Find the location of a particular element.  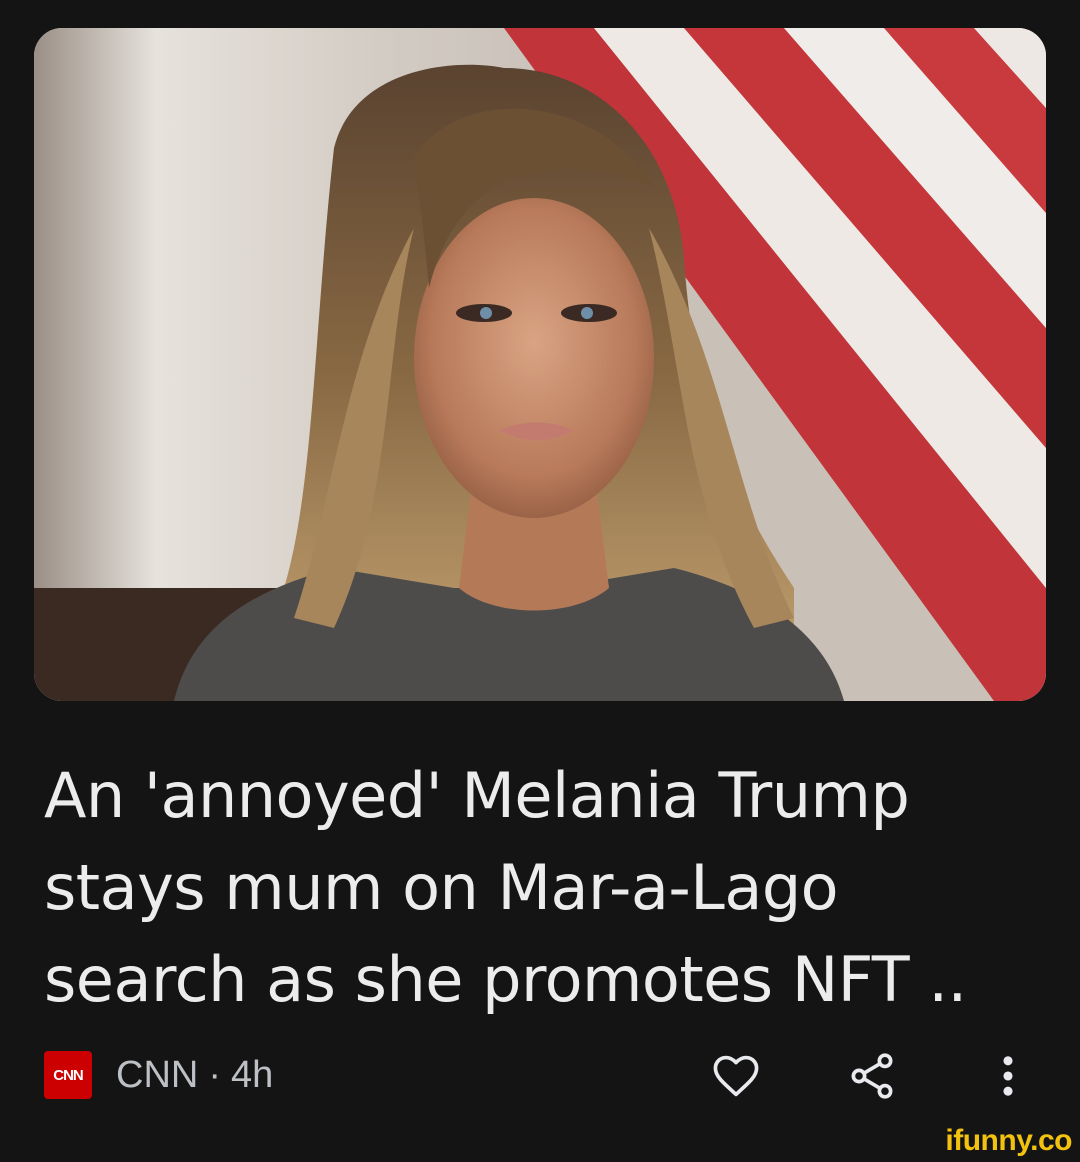

more-vert-icon is located at coordinates (1008, 1076).